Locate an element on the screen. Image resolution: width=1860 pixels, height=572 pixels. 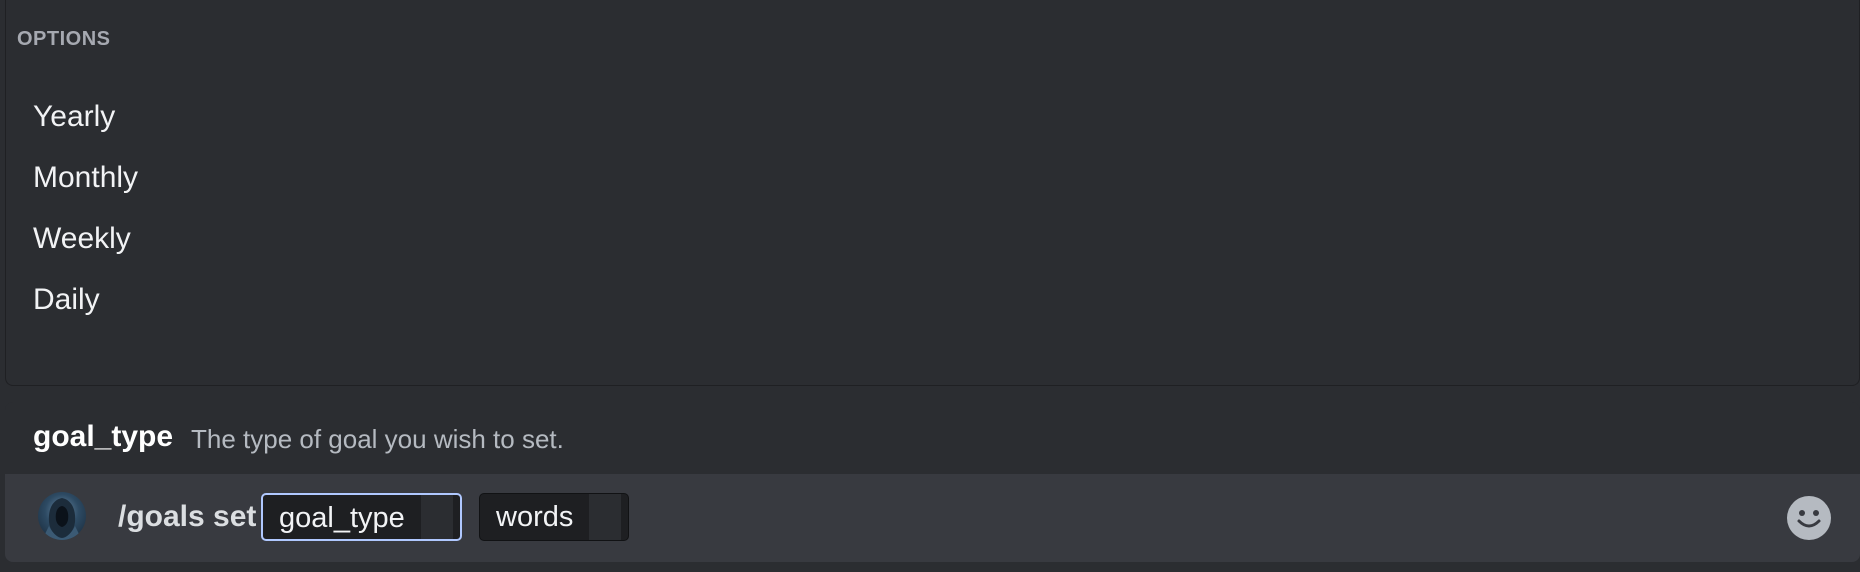
hooded-figure-avatar-icon is located at coordinates (62, 516).